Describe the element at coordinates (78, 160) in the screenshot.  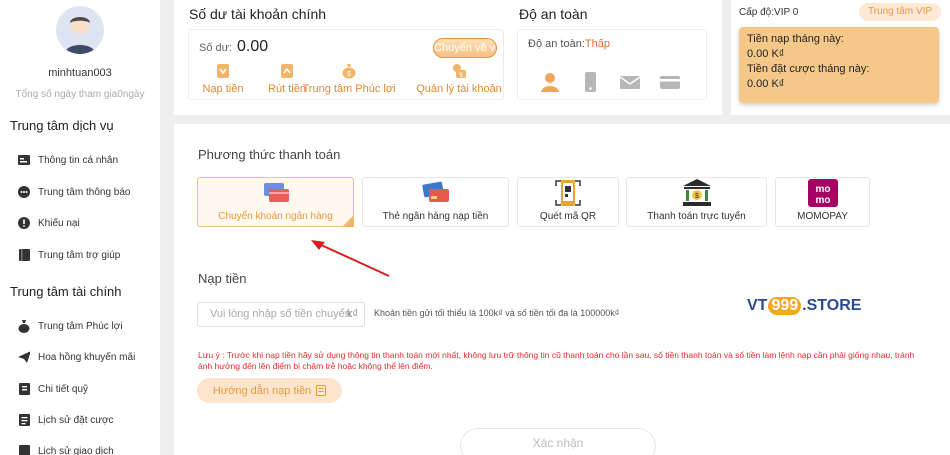
I see `sidebar-item-label: Thông tin cá nhân` at that location.